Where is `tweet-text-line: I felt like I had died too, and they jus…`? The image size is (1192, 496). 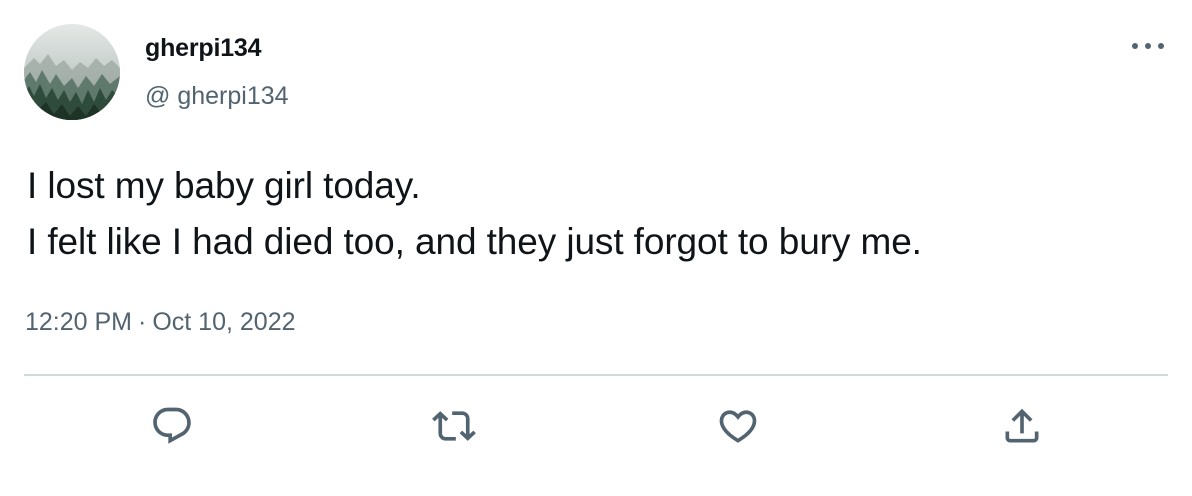
tweet-text-line: I felt like I had died too, and they jus… is located at coordinates (474, 241).